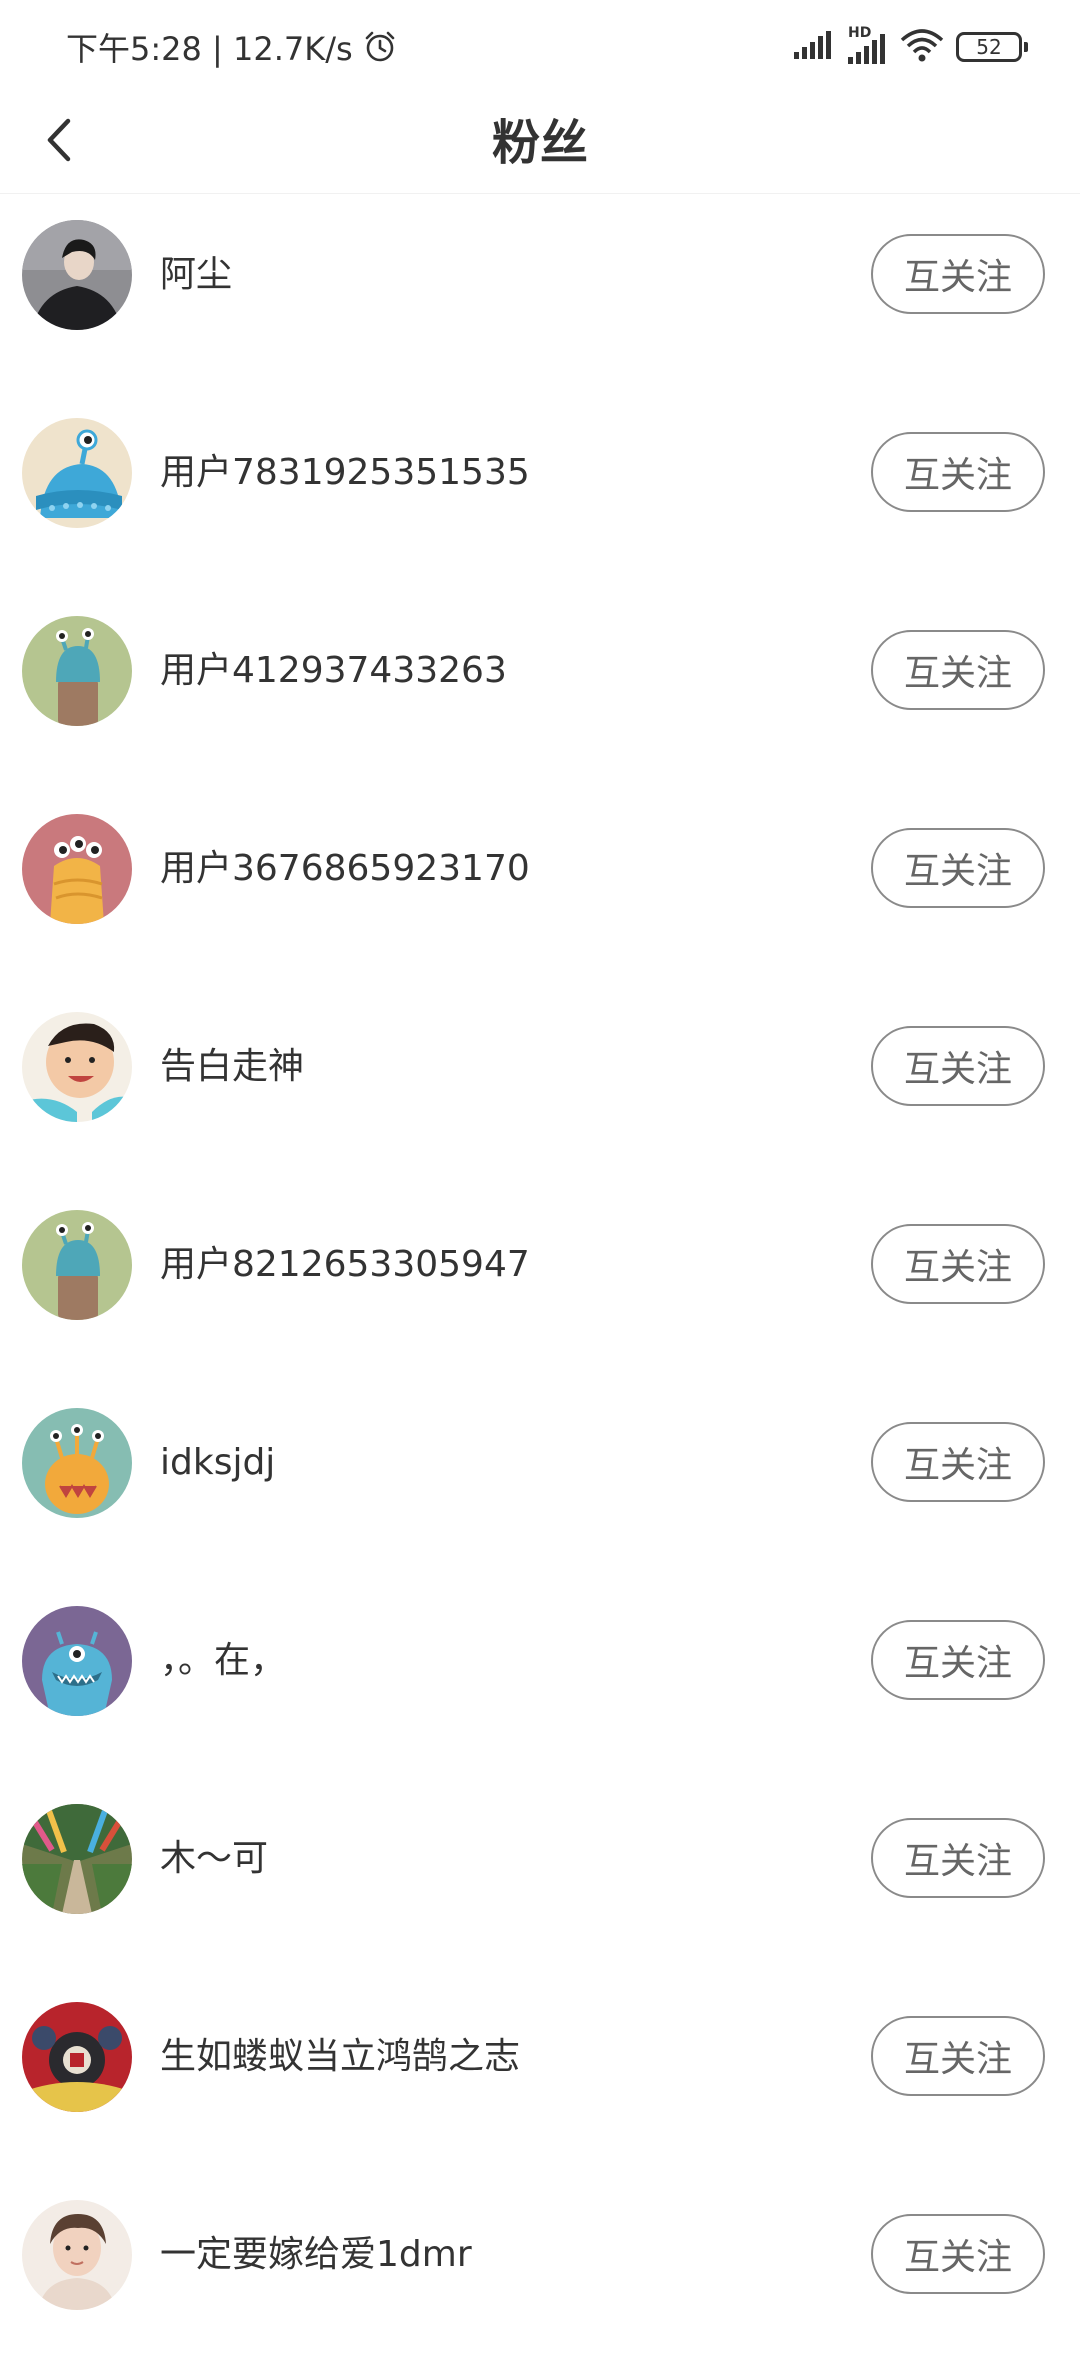 The image size is (1080, 2372). What do you see at coordinates (867, 45) in the screenshot?
I see `signal-bars-hd-icon: HD` at bounding box center [867, 45].